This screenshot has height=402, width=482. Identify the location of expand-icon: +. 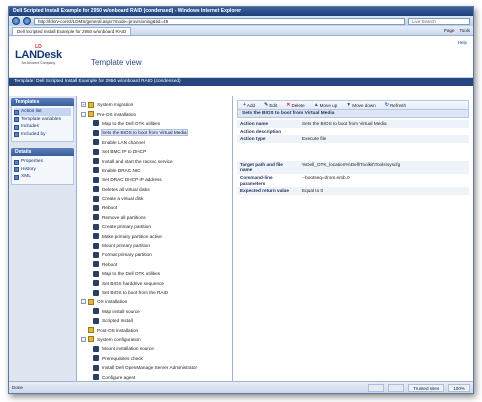
(83, 105).